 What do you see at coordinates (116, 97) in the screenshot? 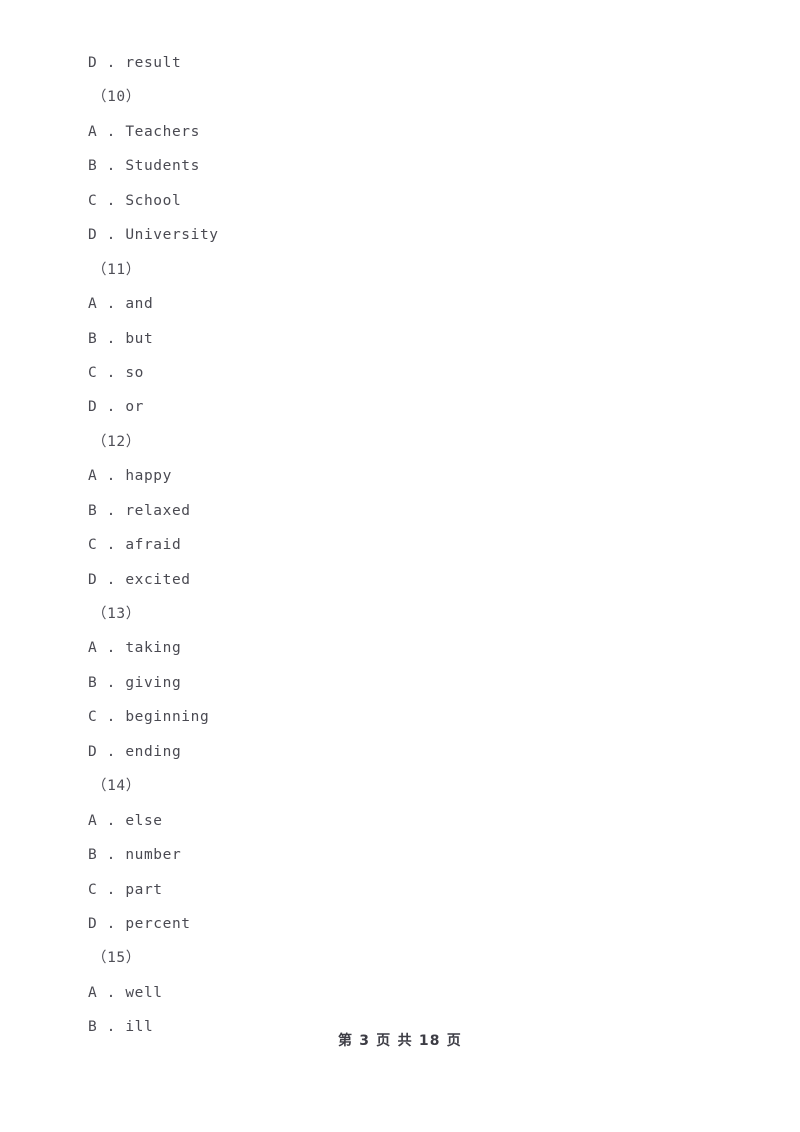
I see `question-number: （10）` at bounding box center [116, 97].